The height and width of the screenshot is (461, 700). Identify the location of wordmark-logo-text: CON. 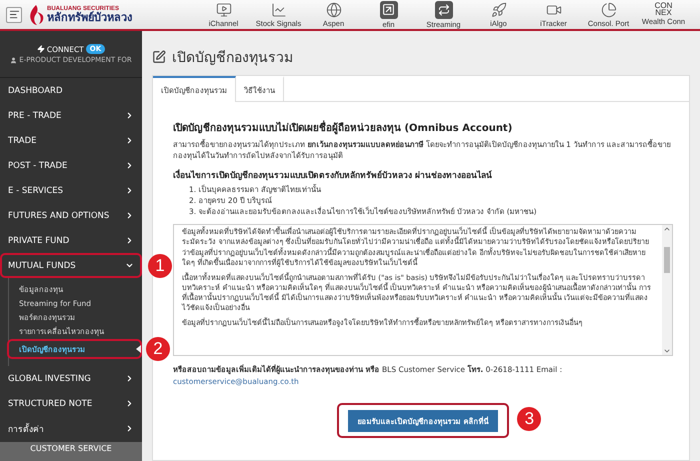
(663, 6).